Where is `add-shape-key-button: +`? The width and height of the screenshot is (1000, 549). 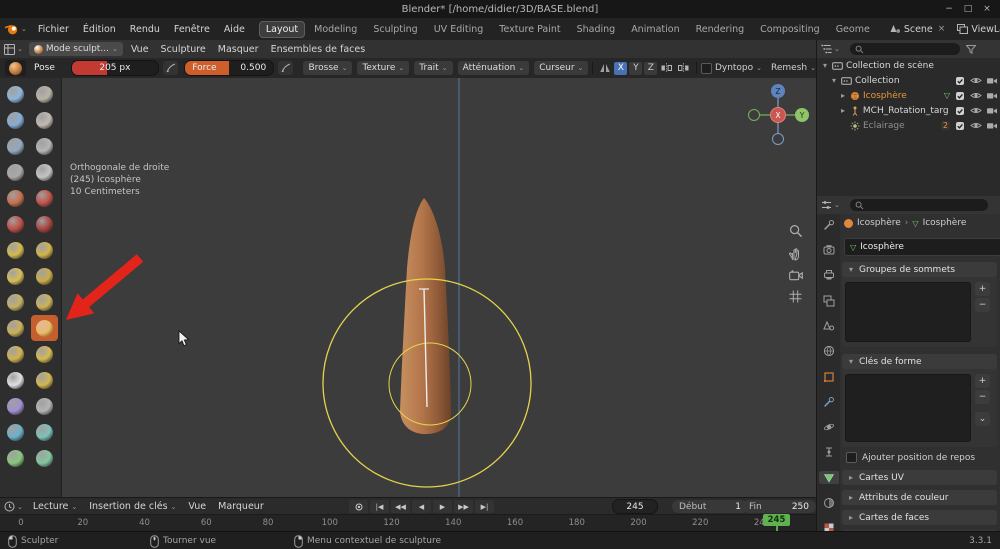 add-shape-key-button: + is located at coordinates (982, 381).